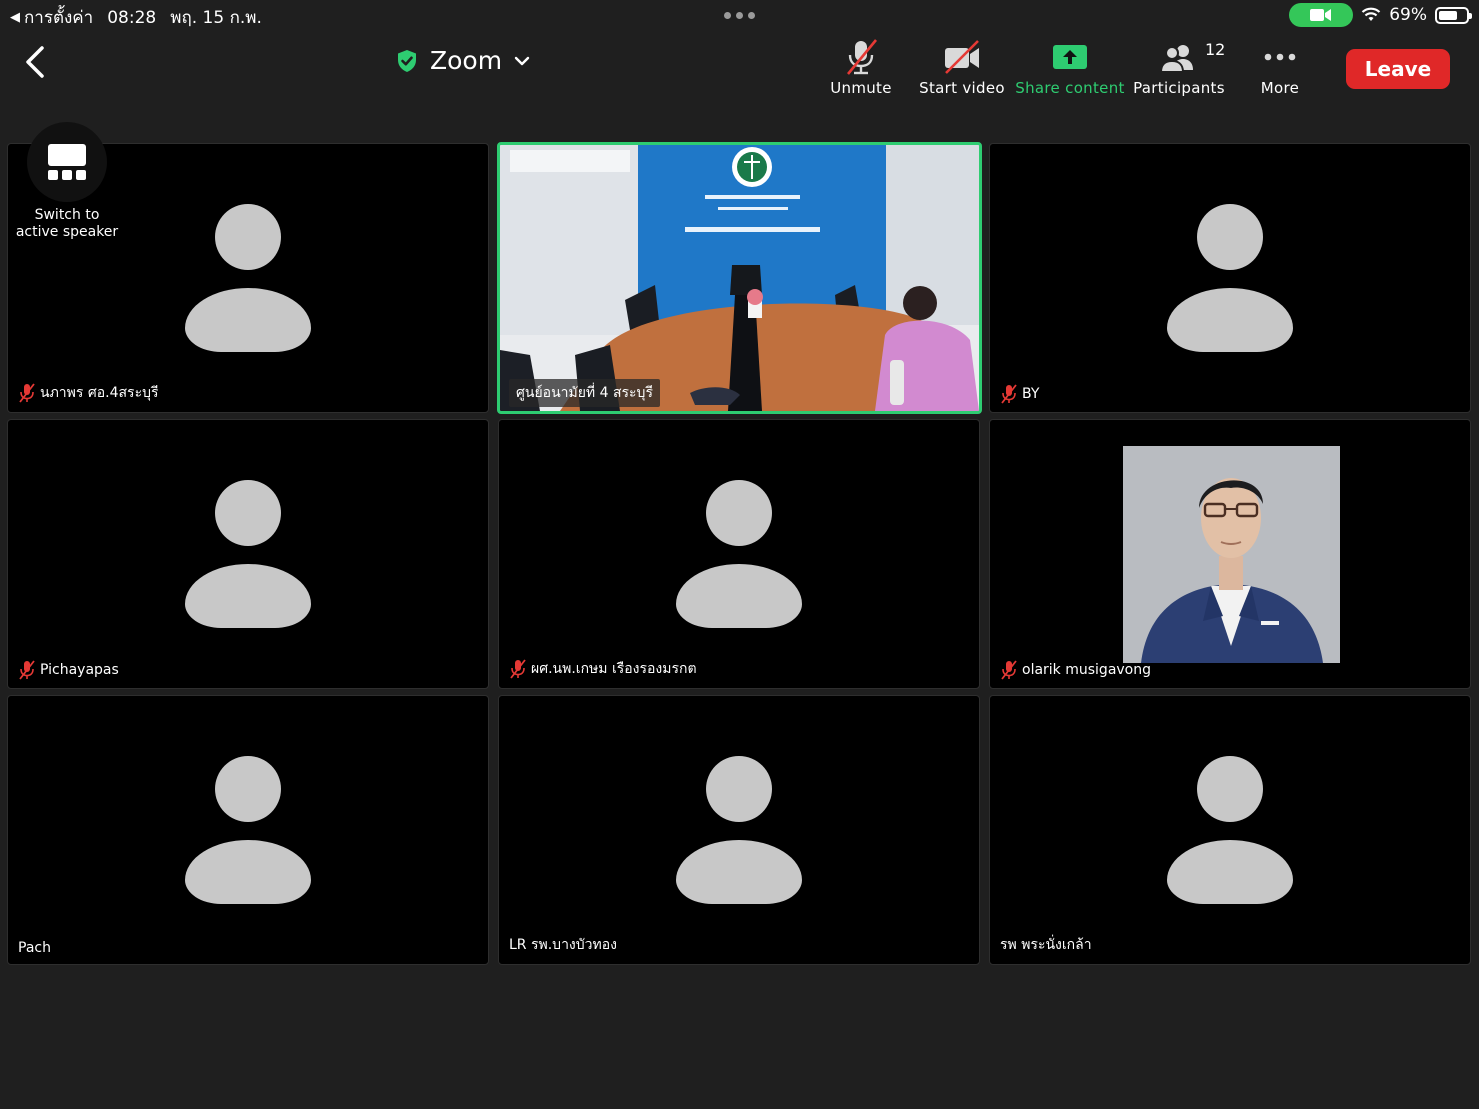  I want to click on status-time: 08:28, so click(132, 17).